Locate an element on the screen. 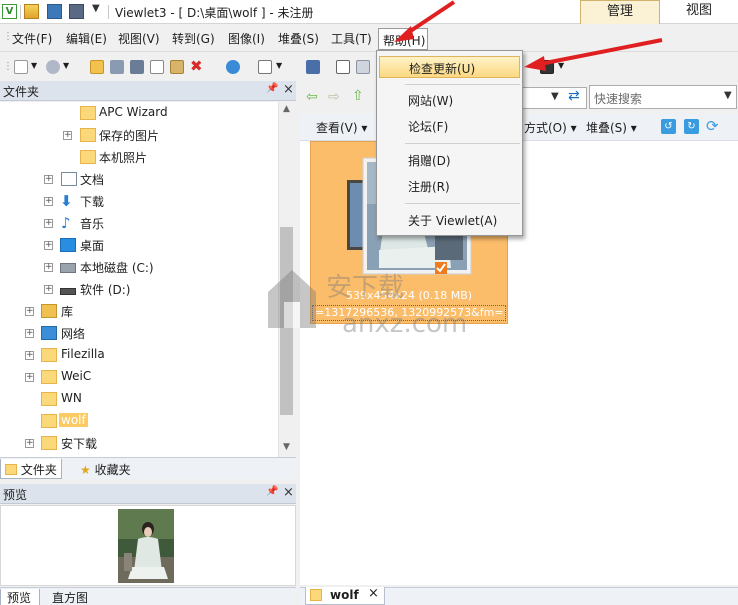 The height and width of the screenshot is (605, 738). annotation-arrow-update is located at coordinates (601, 52).